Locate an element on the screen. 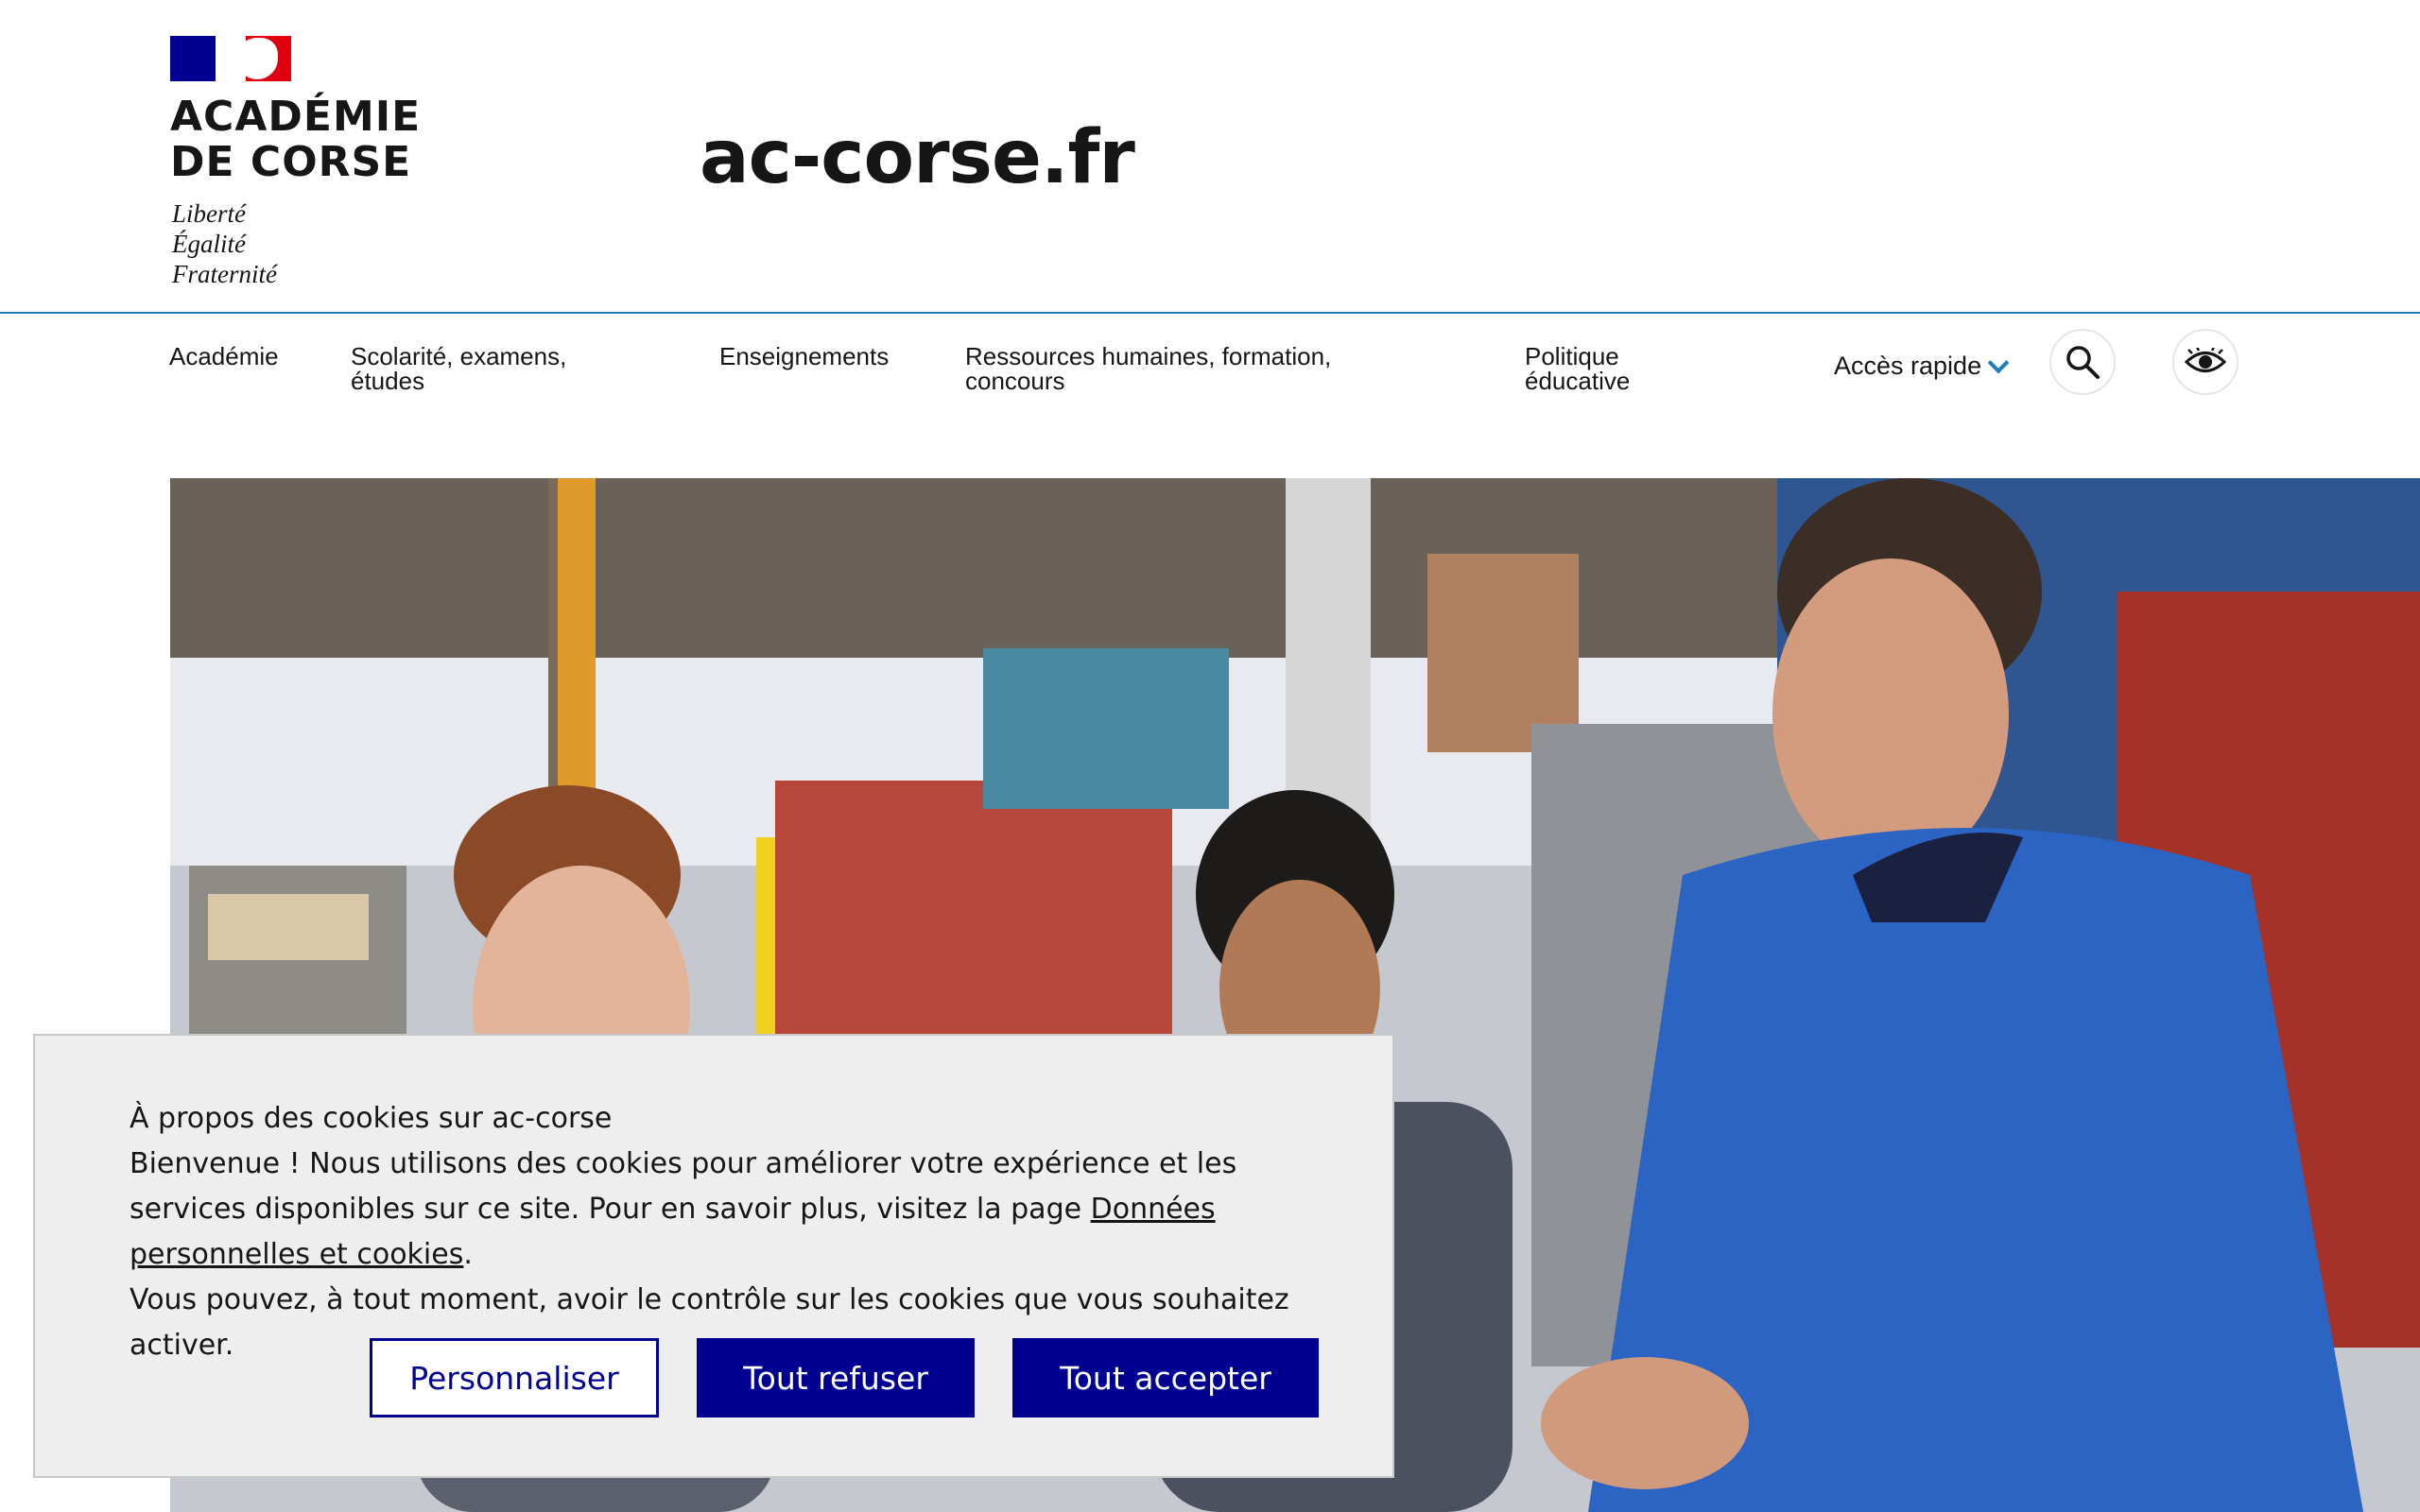 The width and height of the screenshot is (2420, 1512). cookie-title: À propos des cookies sur ac-corse is located at coordinates (371, 1118).